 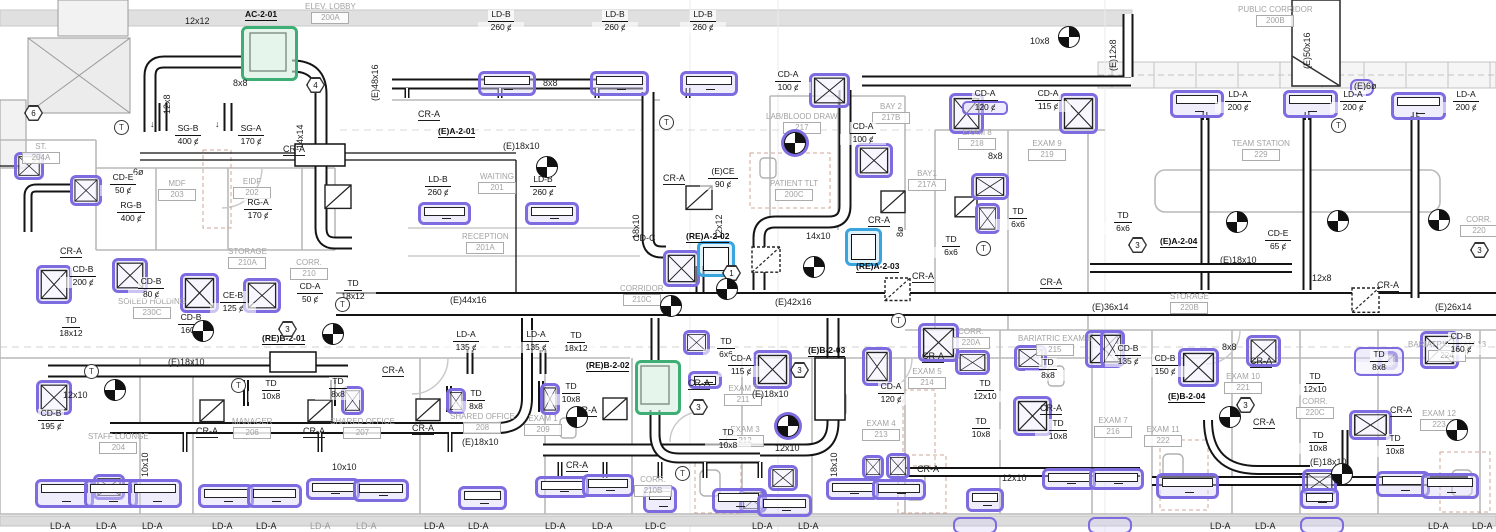 I want to click on room-name: STORAGE, so click(x=1189, y=296).